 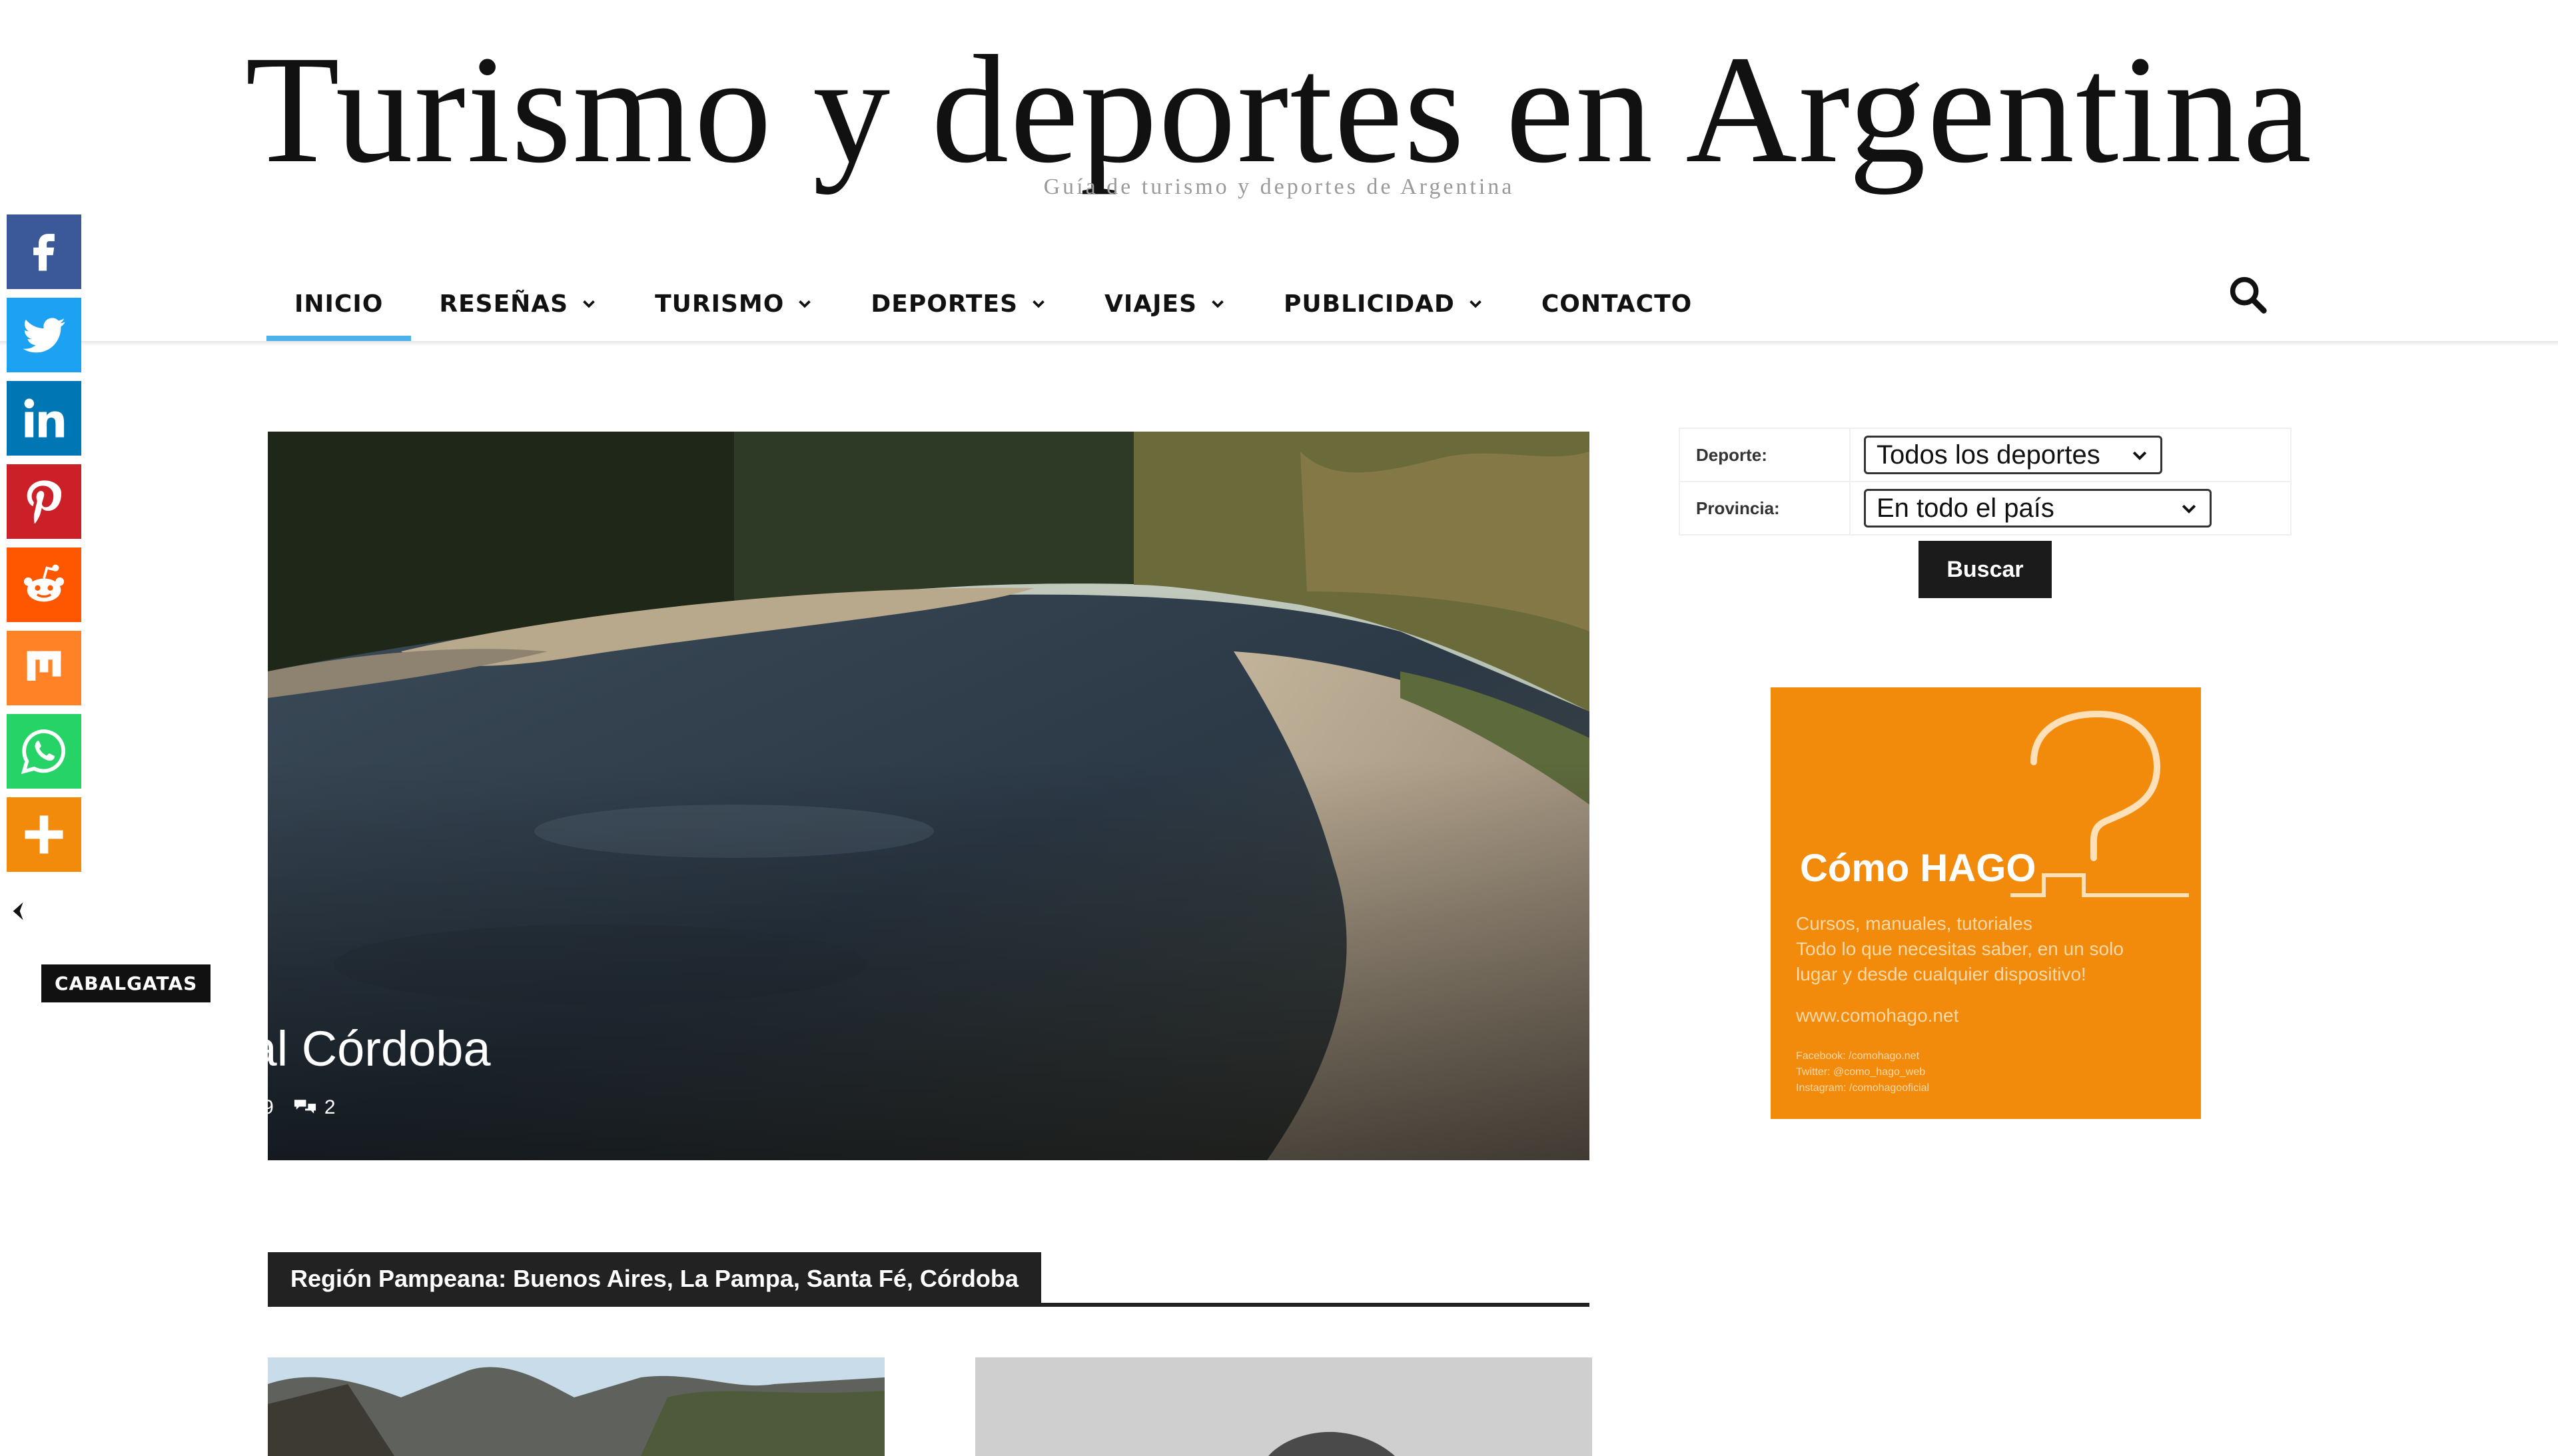 I want to click on facebook-icon, so click(x=44, y=252).